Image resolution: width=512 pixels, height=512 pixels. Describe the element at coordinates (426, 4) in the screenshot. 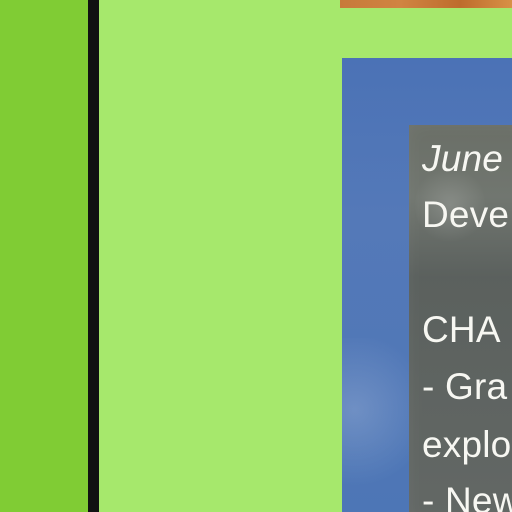

I see `top-thumbnail-strip` at that location.